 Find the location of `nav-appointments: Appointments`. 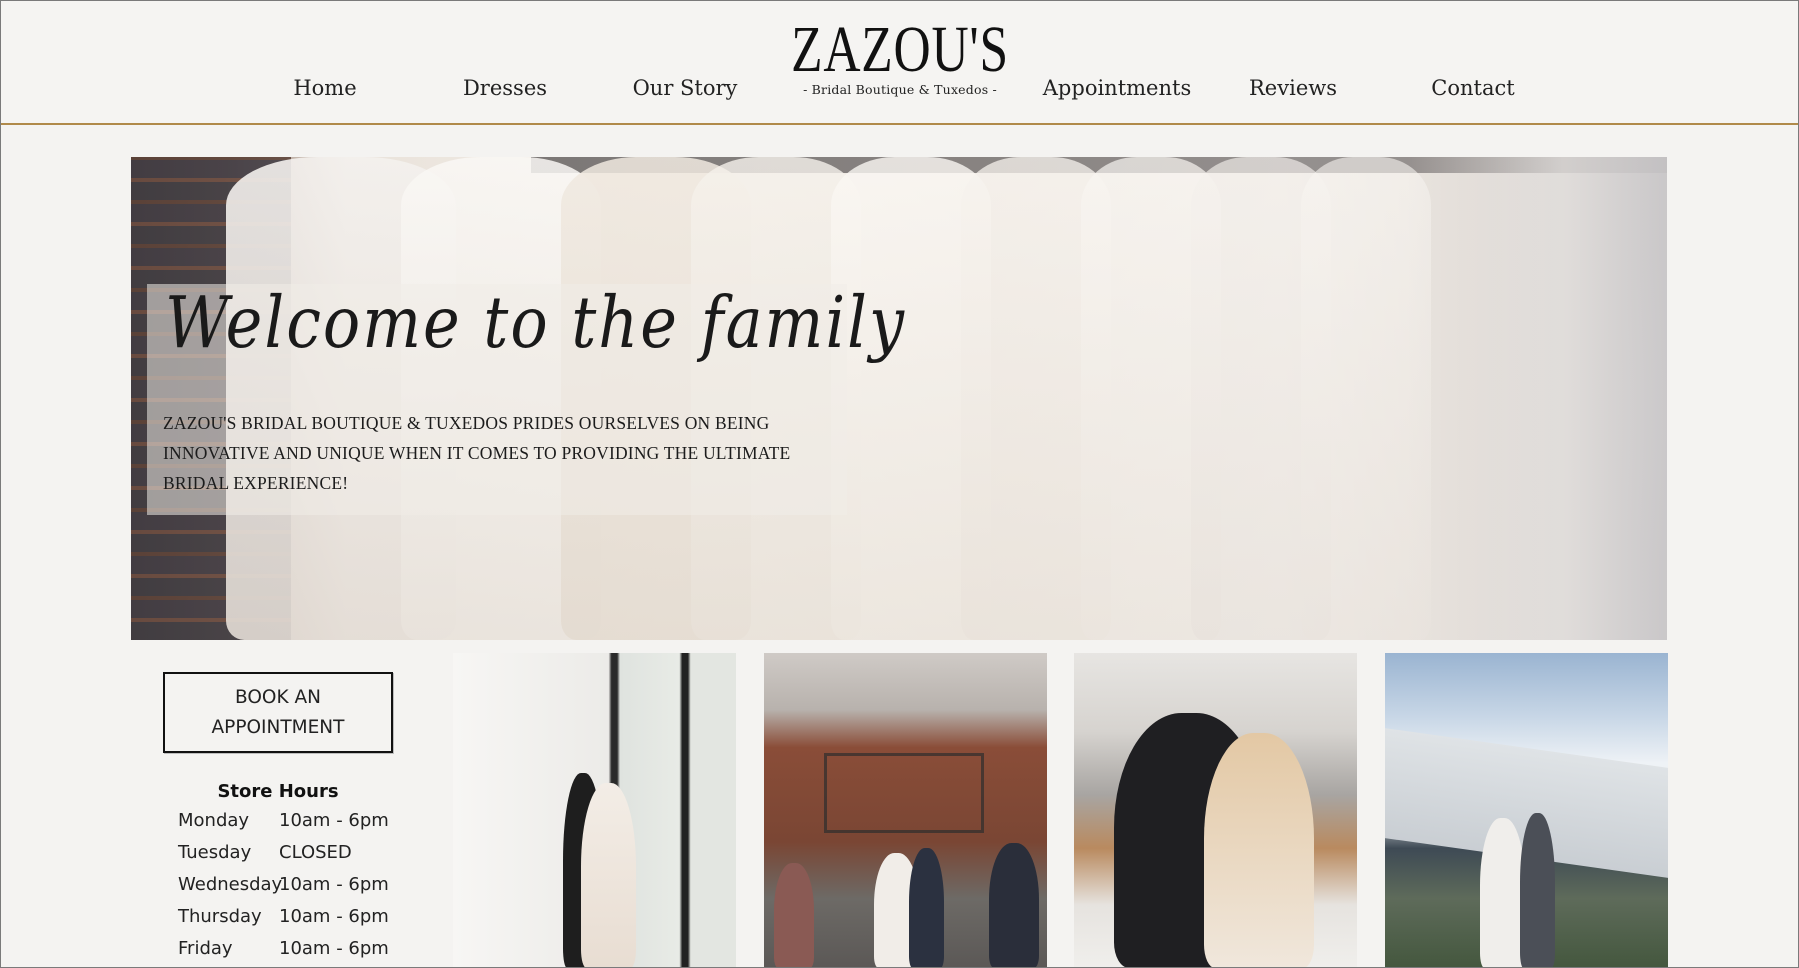

nav-appointments: Appointments is located at coordinates (1117, 88).